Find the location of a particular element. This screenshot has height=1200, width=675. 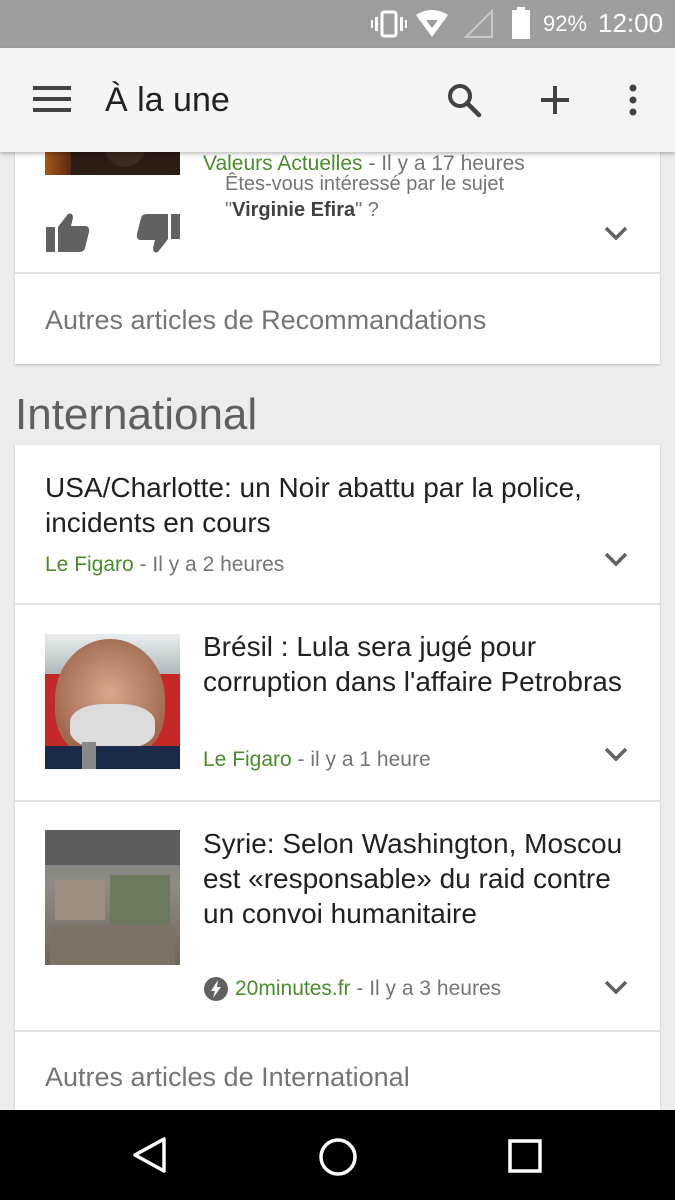

article-time: - il y a 1 heure is located at coordinates (361, 759).